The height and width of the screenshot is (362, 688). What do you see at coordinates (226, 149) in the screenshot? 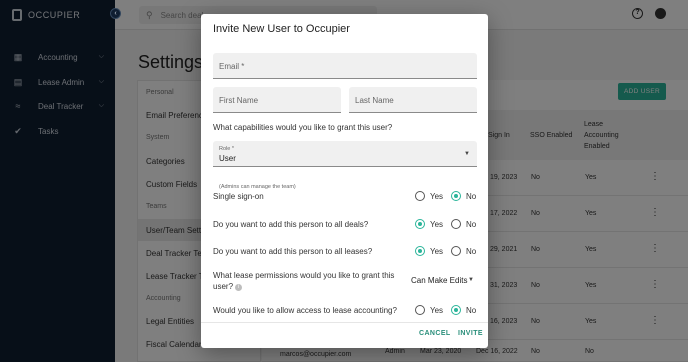
I see `role-label: Role *` at bounding box center [226, 149].